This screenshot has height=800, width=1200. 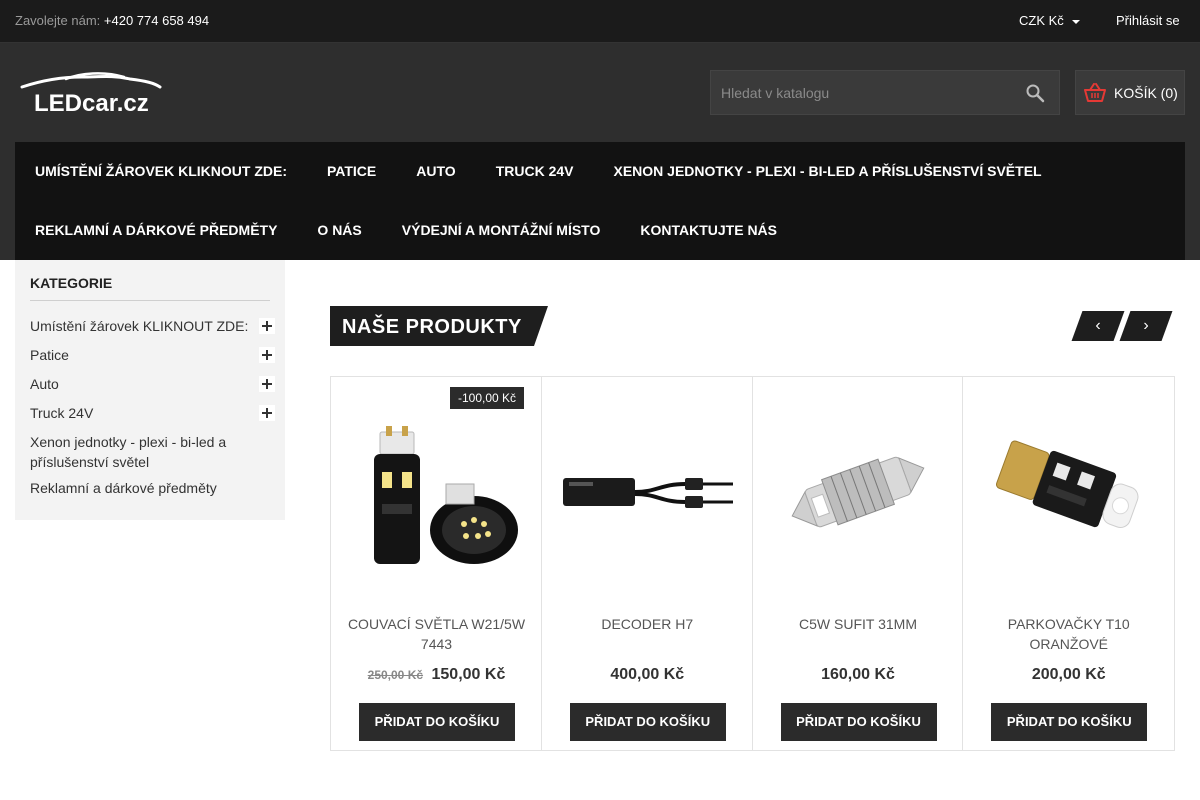 I want to click on decoder-image, so click(x=647, y=492).